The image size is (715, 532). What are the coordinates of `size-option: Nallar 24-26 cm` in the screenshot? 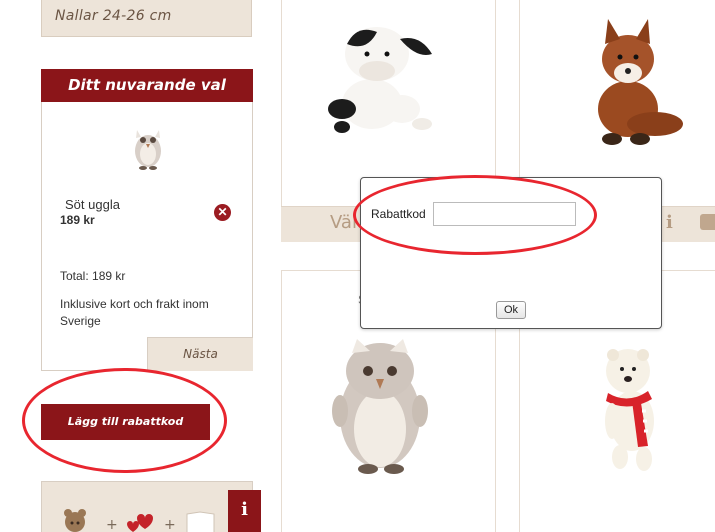 It's located at (146, 18).